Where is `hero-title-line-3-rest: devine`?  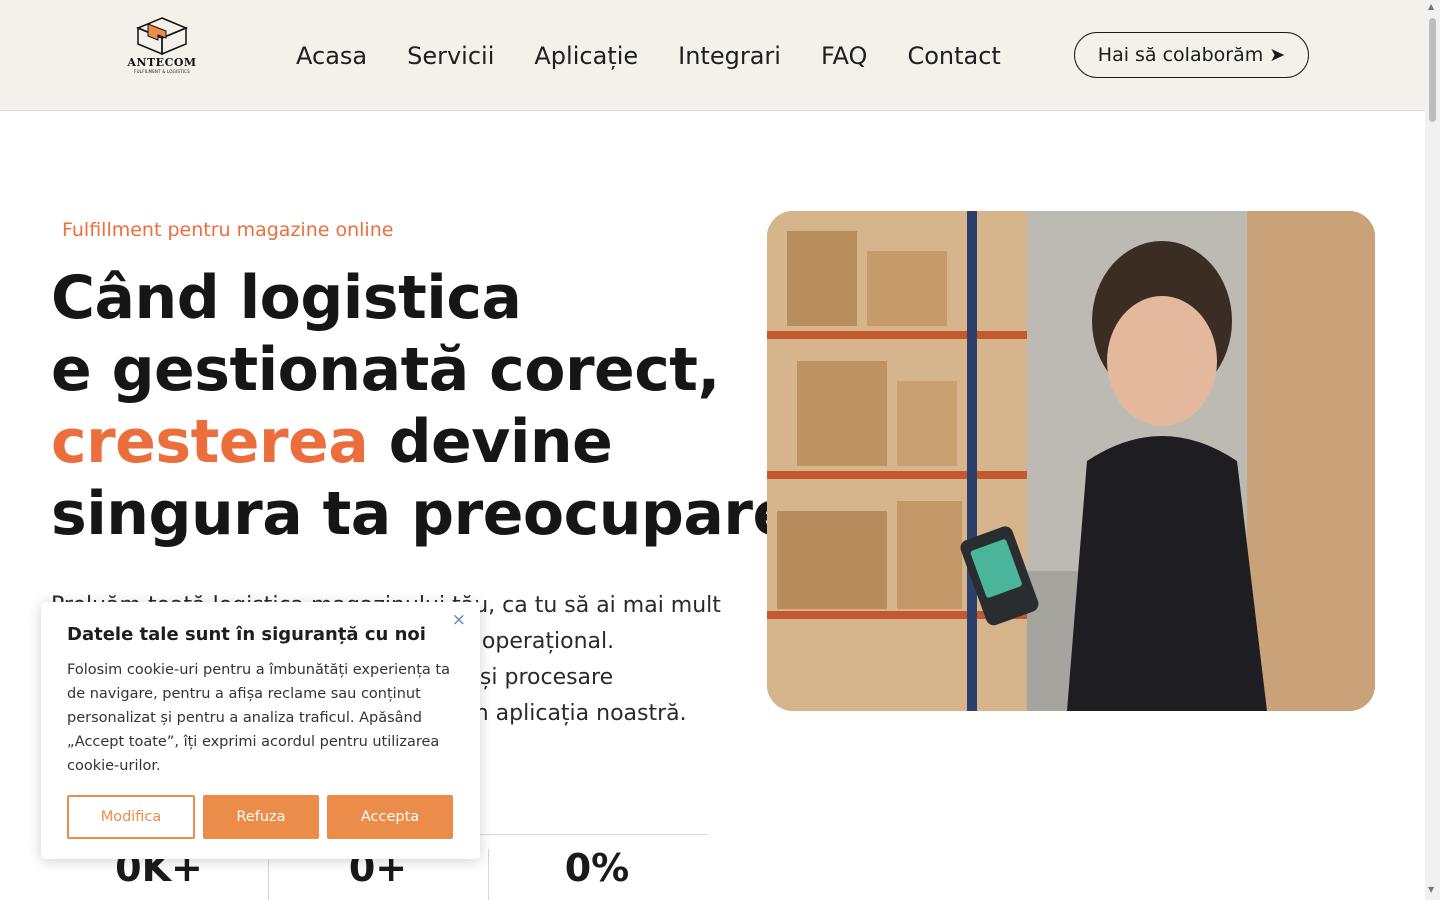
hero-title-line-3-rest: devine is located at coordinates (490, 442).